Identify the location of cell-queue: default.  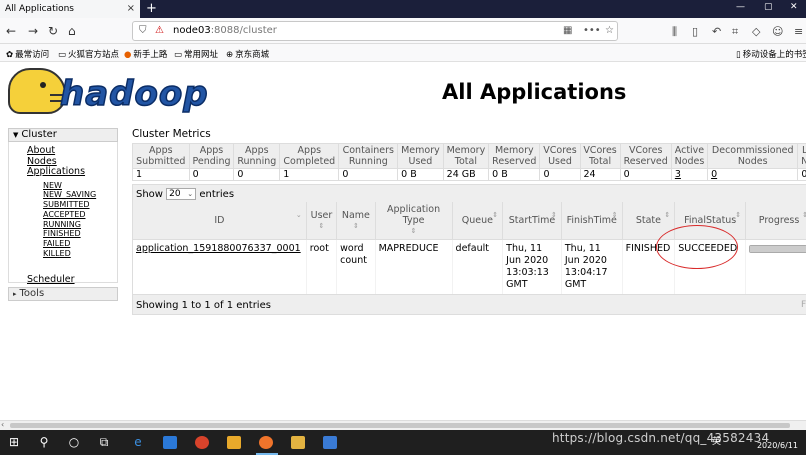
(478, 266).